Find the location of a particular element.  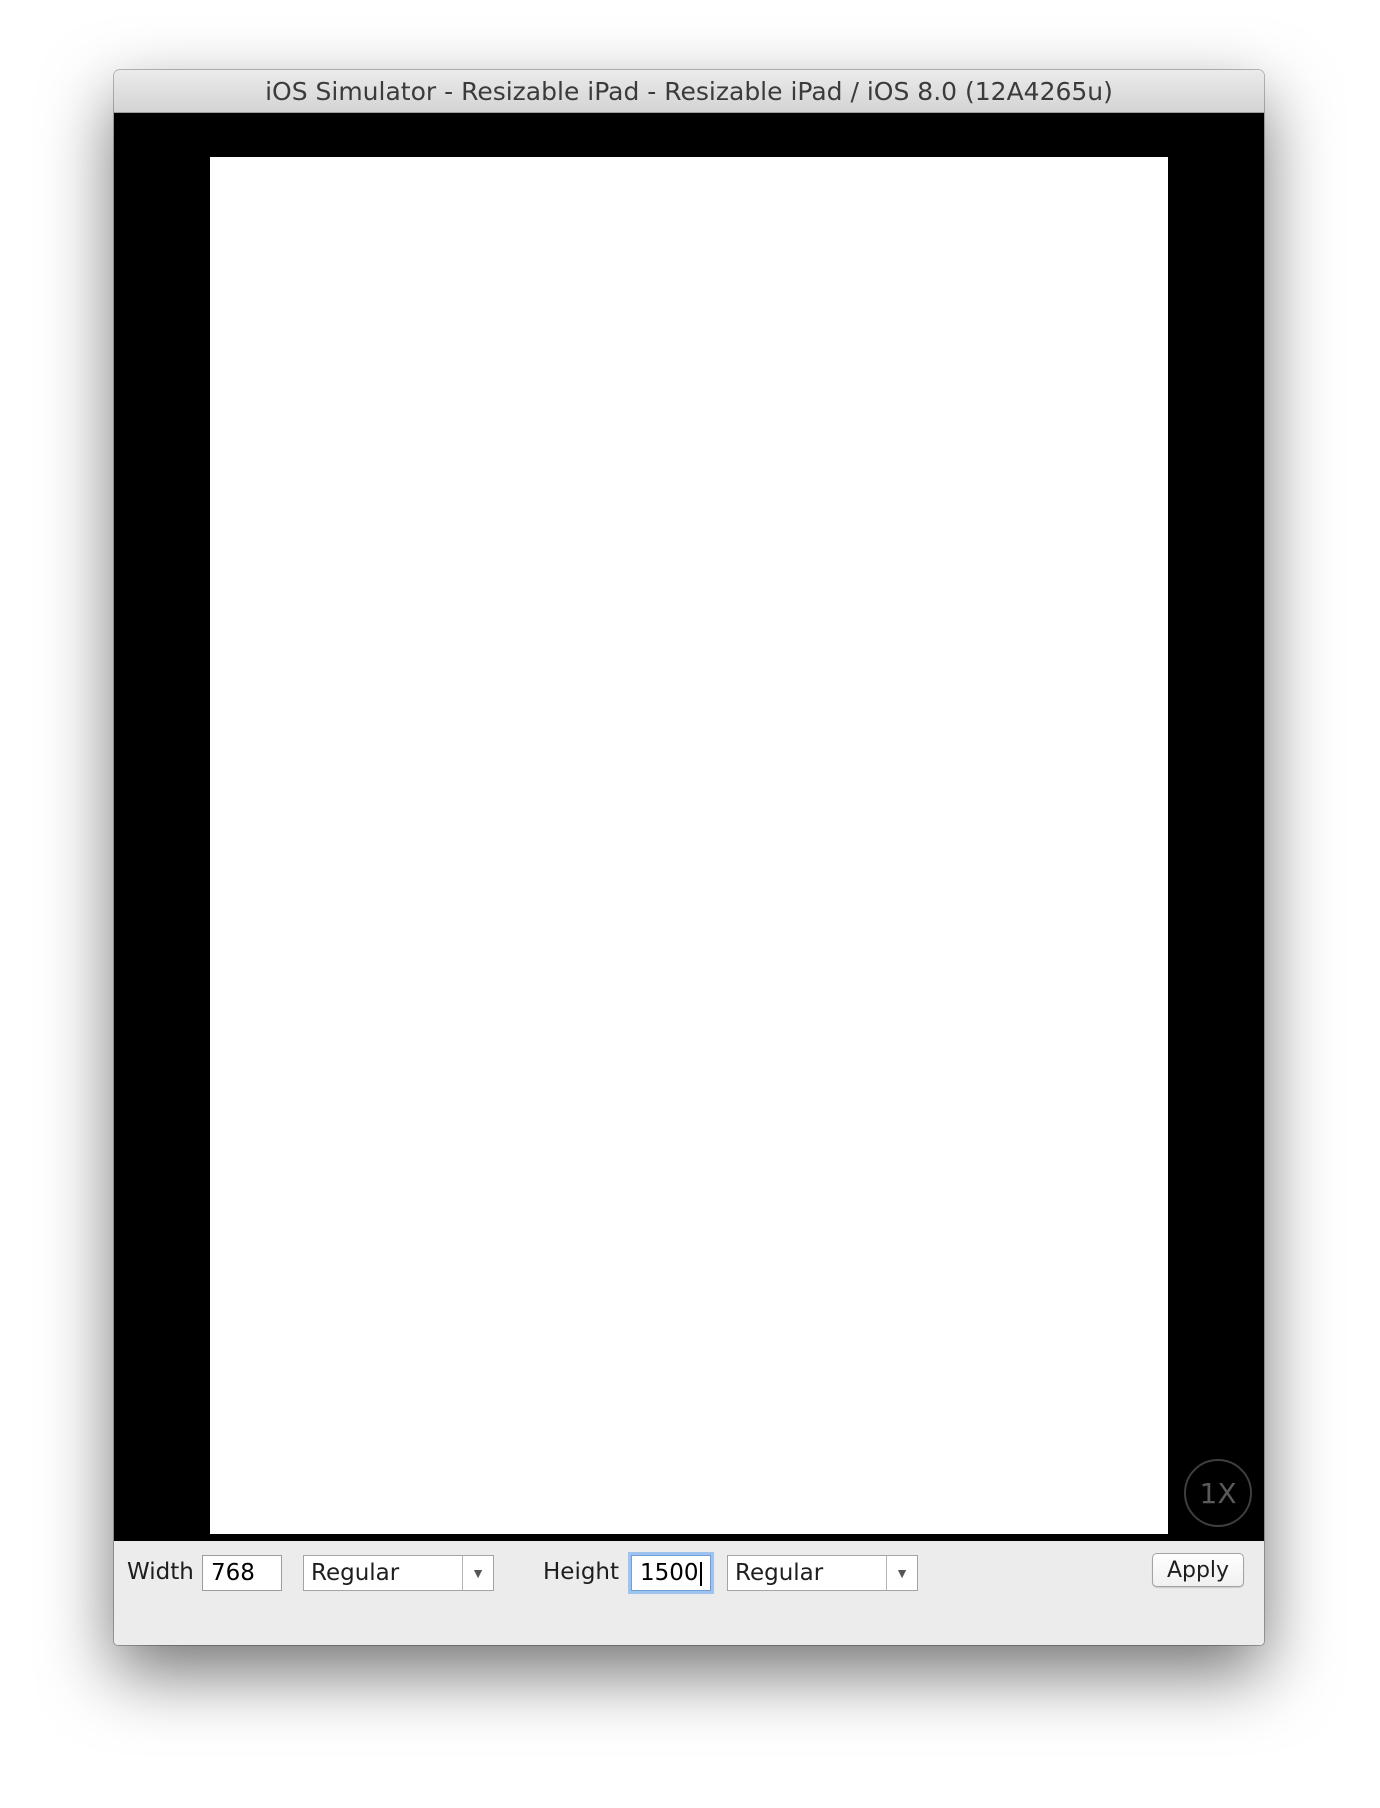

height-field-value: 1500 is located at coordinates (669, 1573).